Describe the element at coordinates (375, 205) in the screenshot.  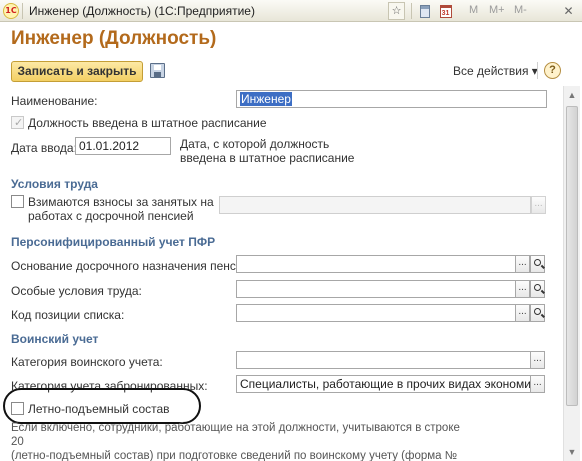
I see `early-pension-input` at that location.